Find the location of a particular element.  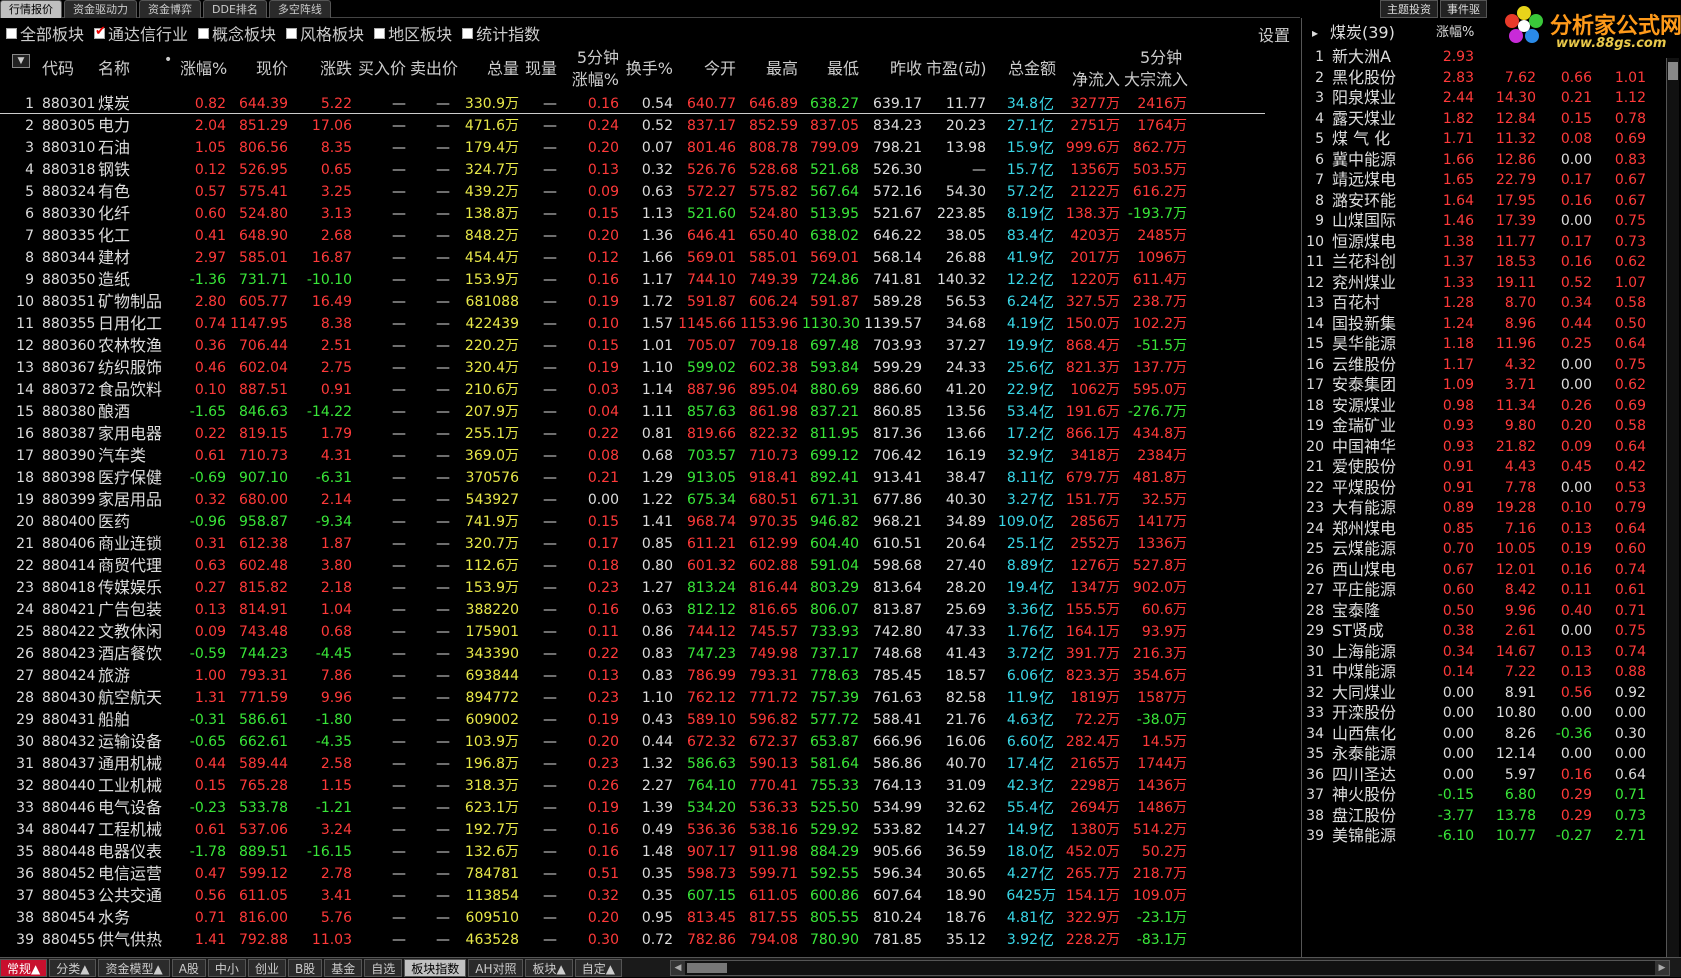

header-5min-pct: 涨幅% is located at coordinates (590, 78).